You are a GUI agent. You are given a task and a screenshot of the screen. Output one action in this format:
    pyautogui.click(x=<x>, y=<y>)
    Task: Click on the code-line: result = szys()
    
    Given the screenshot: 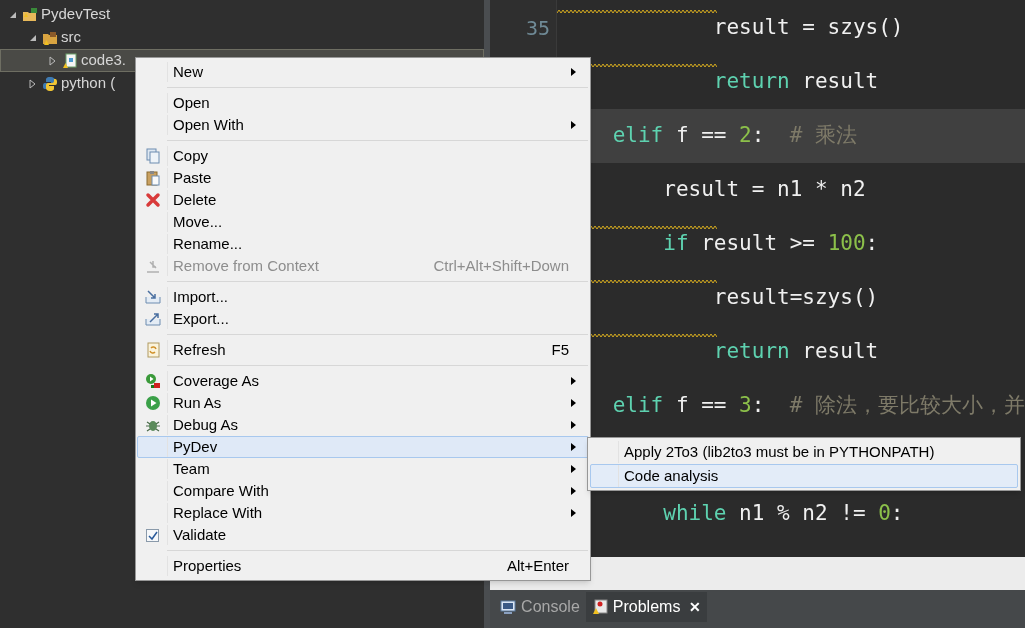 What is the action you would take?
    pyautogui.click(x=808, y=28)
    